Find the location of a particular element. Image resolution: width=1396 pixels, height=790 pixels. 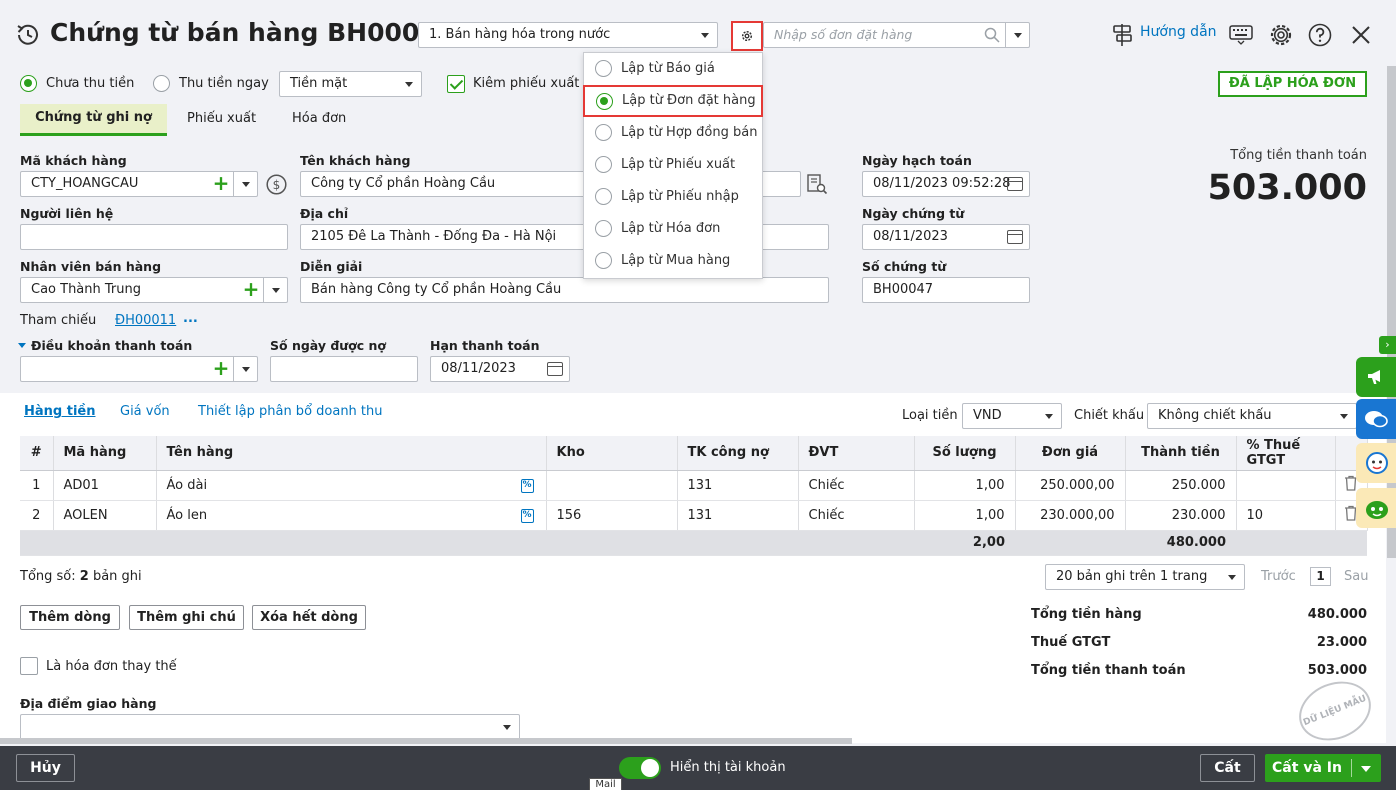

chat-button is located at coordinates (1376, 419).